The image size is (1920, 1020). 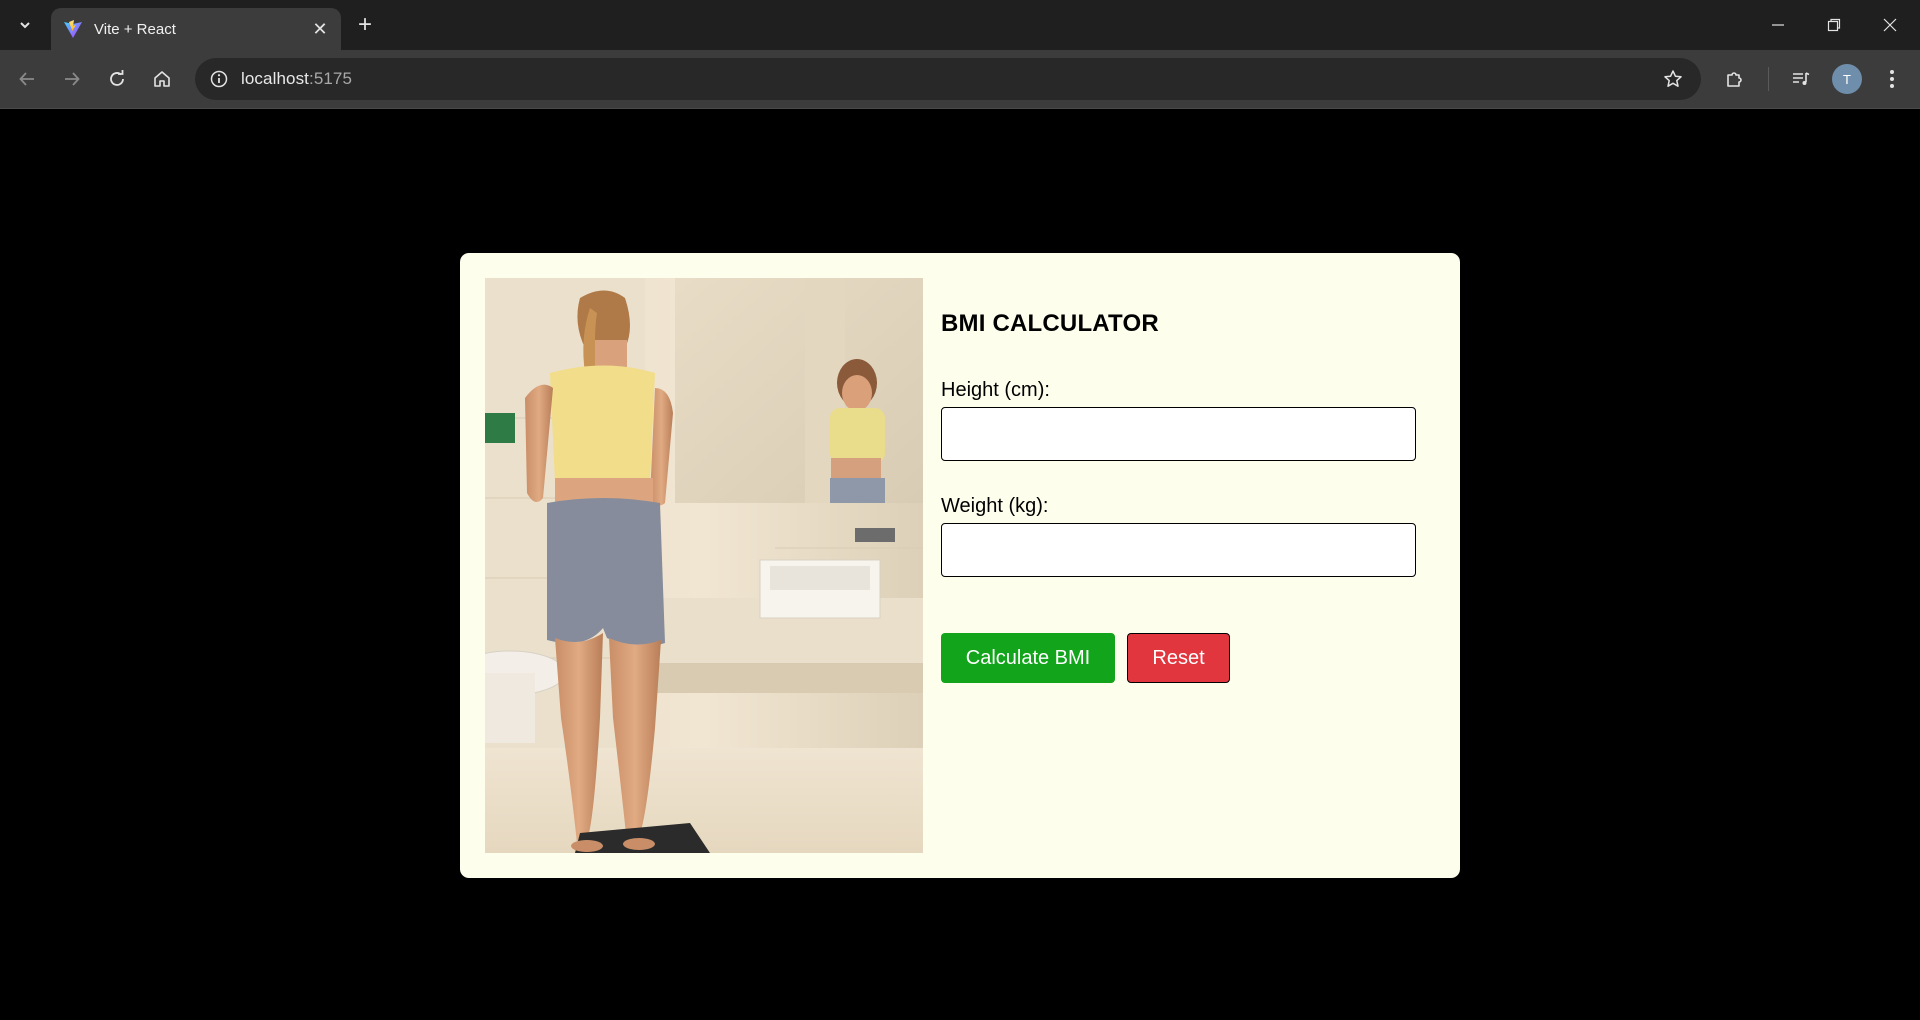 What do you see at coordinates (948, 79) in the screenshot?
I see `address-bar: localhost:5175` at bounding box center [948, 79].